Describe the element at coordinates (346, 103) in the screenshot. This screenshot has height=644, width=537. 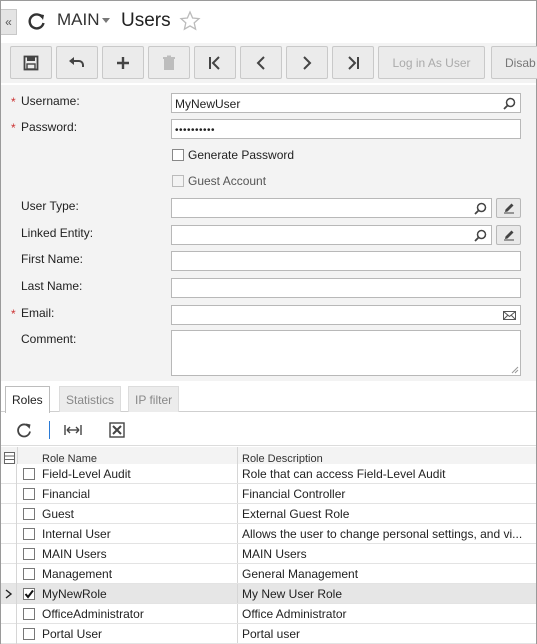
I see `username-field: MyNewUser` at that location.